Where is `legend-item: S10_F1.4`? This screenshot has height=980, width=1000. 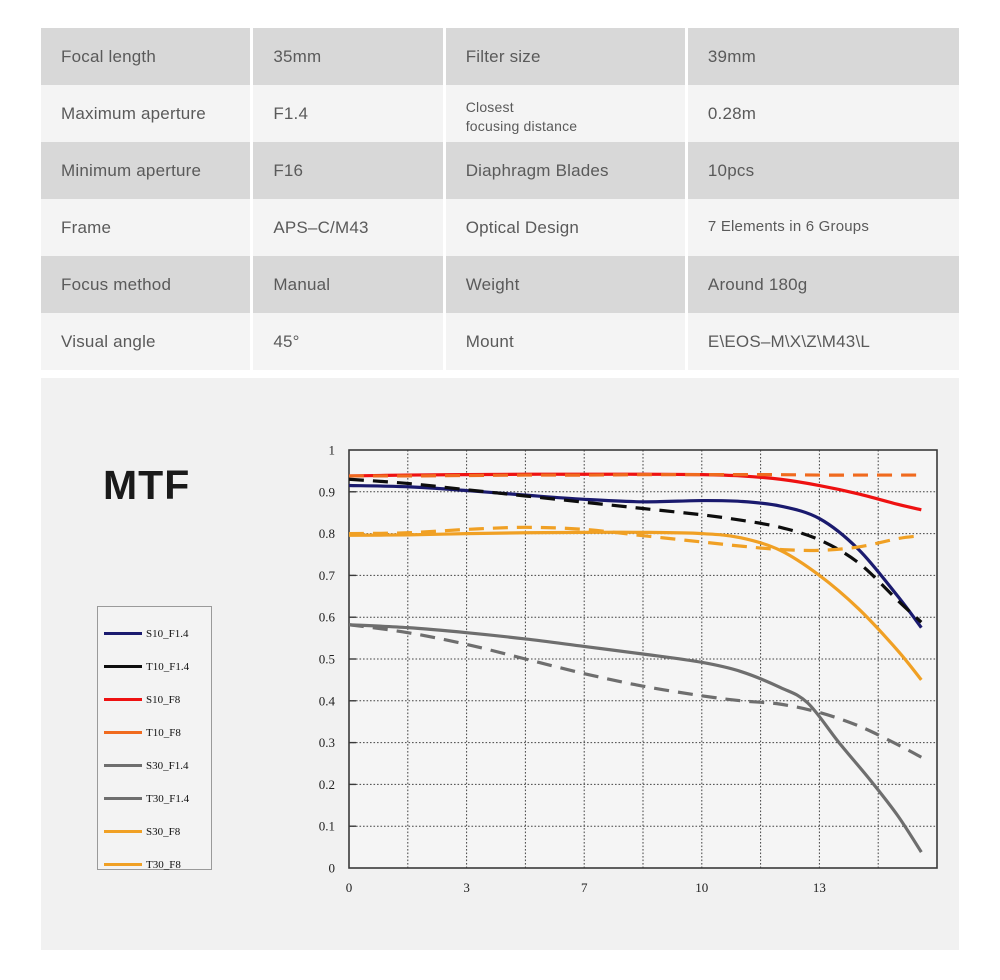
legend-item: S10_F1.4 is located at coordinates (157, 633).